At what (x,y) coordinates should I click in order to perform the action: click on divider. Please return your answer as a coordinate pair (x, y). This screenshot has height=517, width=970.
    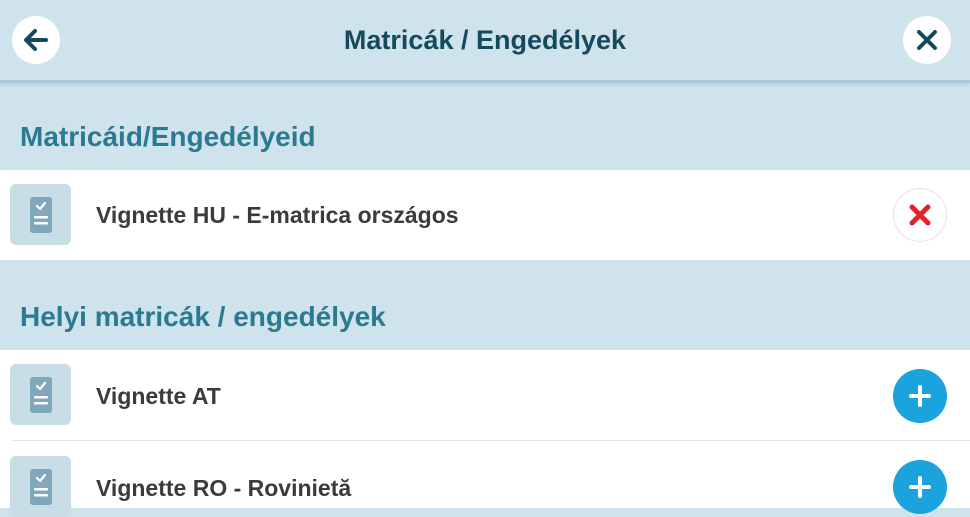
    Looking at the image, I should click on (491, 440).